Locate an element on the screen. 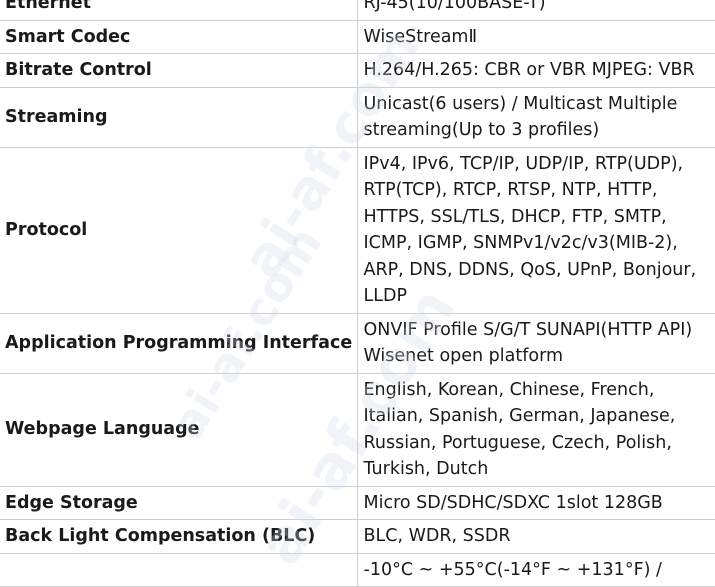 This screenshot has height=587, width=715. spec-label: Back Light Compensation (BLC) is located at coordinates (179, 536).